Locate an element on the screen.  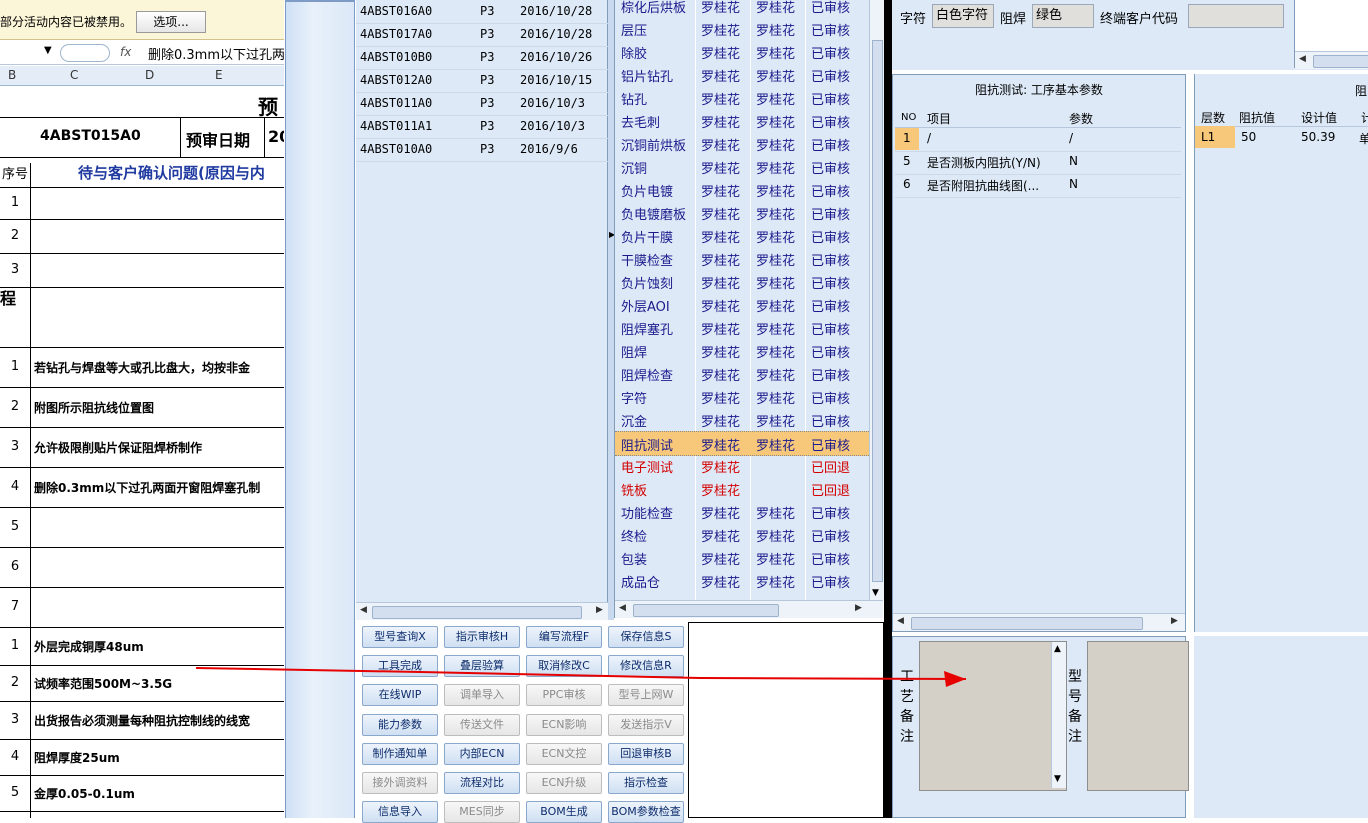
action-button: 指示检查 is located at coordinates (646, 783).